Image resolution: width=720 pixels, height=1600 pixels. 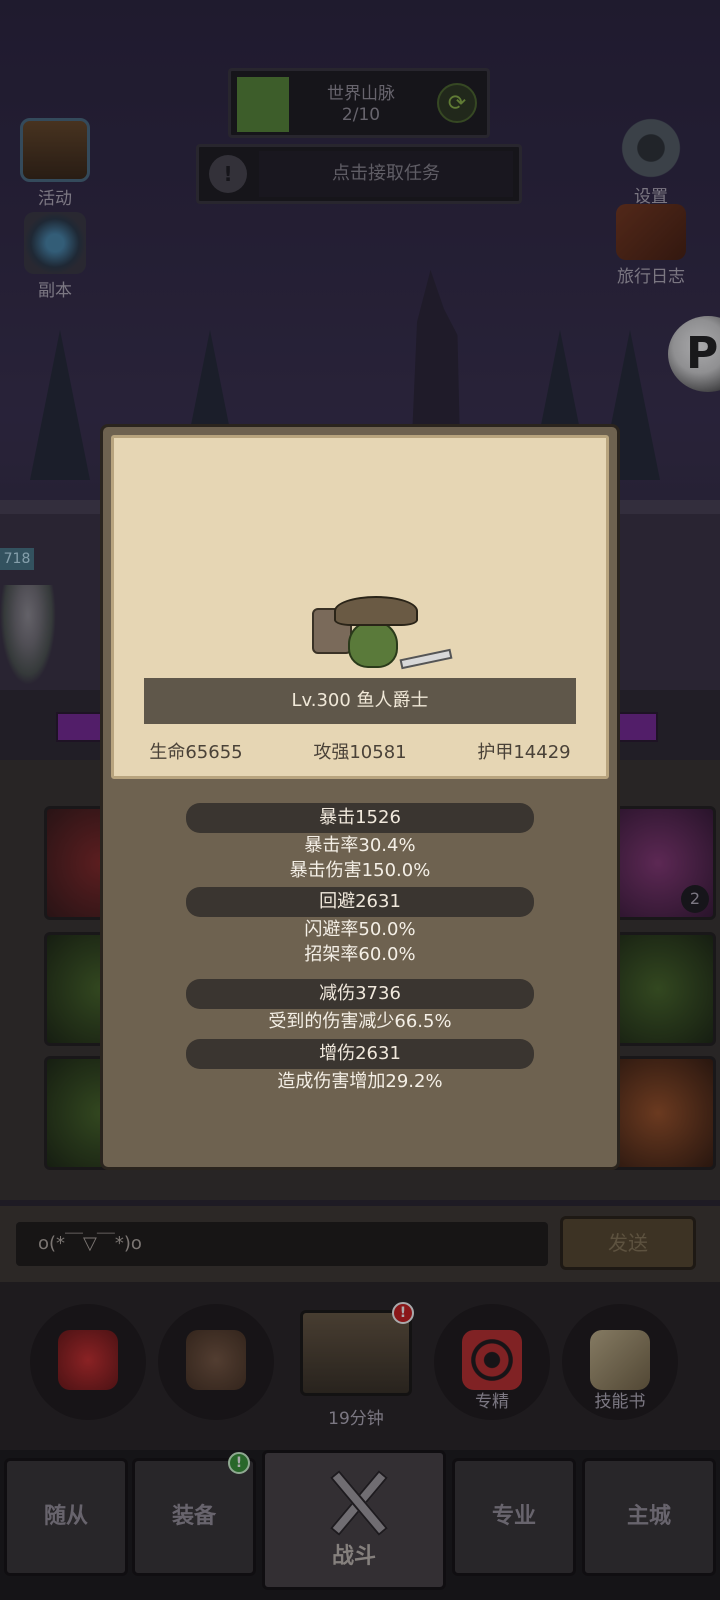 I want to click on attr-pill: 增伤2631, so click(x=360, y=1054).